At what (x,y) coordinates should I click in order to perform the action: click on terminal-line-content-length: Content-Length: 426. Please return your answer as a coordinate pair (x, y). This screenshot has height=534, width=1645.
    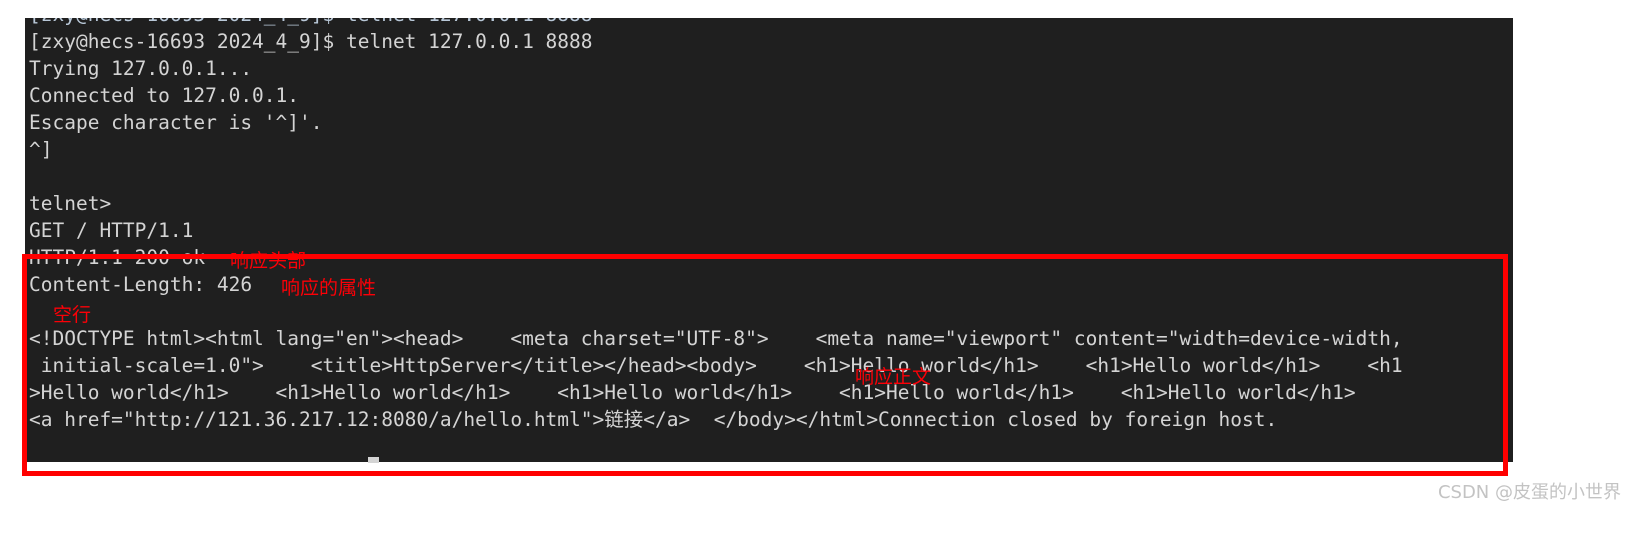
    Looking at the image, I should click on (141, 284).